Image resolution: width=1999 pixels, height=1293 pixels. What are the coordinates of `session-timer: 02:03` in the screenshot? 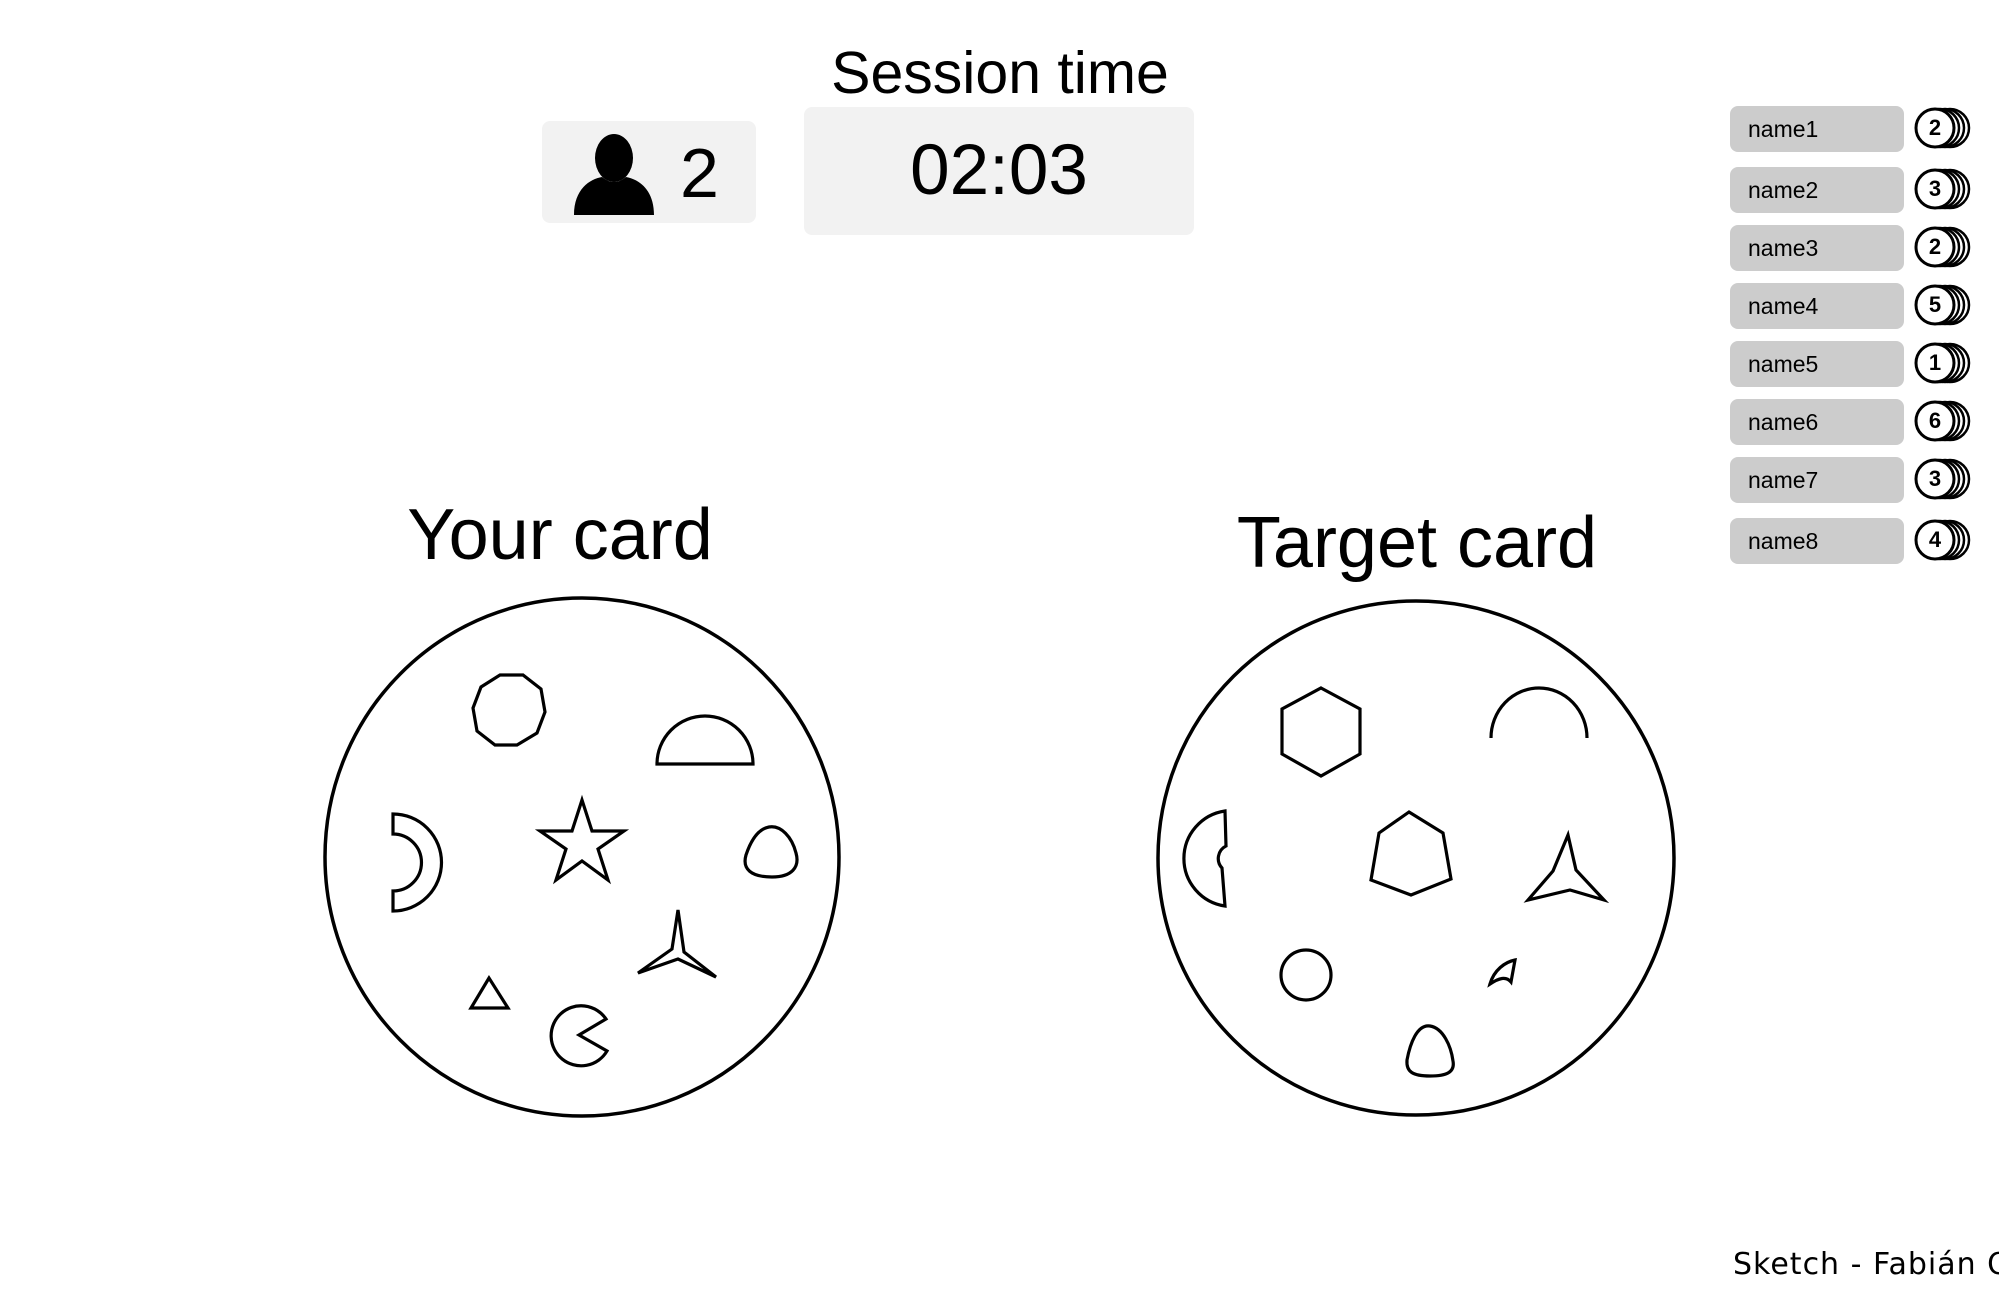 It's located at (999, 171).